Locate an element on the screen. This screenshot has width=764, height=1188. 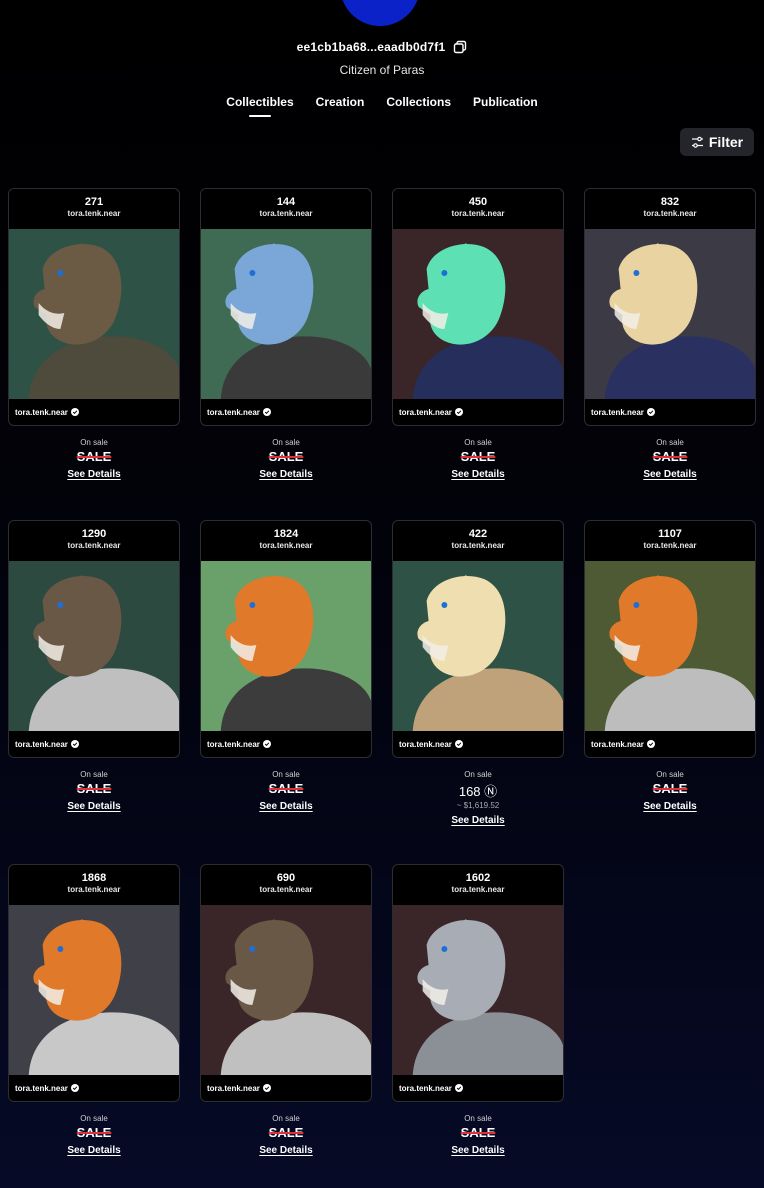
card-header: 271 tora.tenk.near is located at coordinates (94, 209).